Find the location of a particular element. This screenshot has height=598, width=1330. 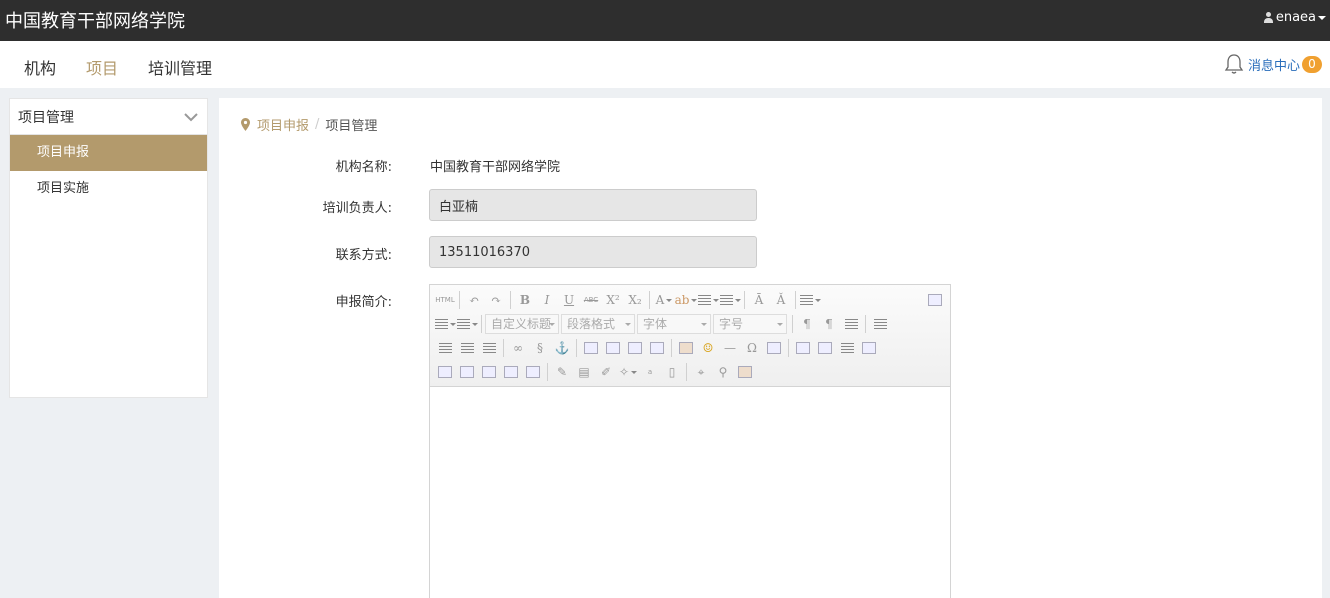

nav-item-training: 培训管理 is located at coordinates (180, 67).